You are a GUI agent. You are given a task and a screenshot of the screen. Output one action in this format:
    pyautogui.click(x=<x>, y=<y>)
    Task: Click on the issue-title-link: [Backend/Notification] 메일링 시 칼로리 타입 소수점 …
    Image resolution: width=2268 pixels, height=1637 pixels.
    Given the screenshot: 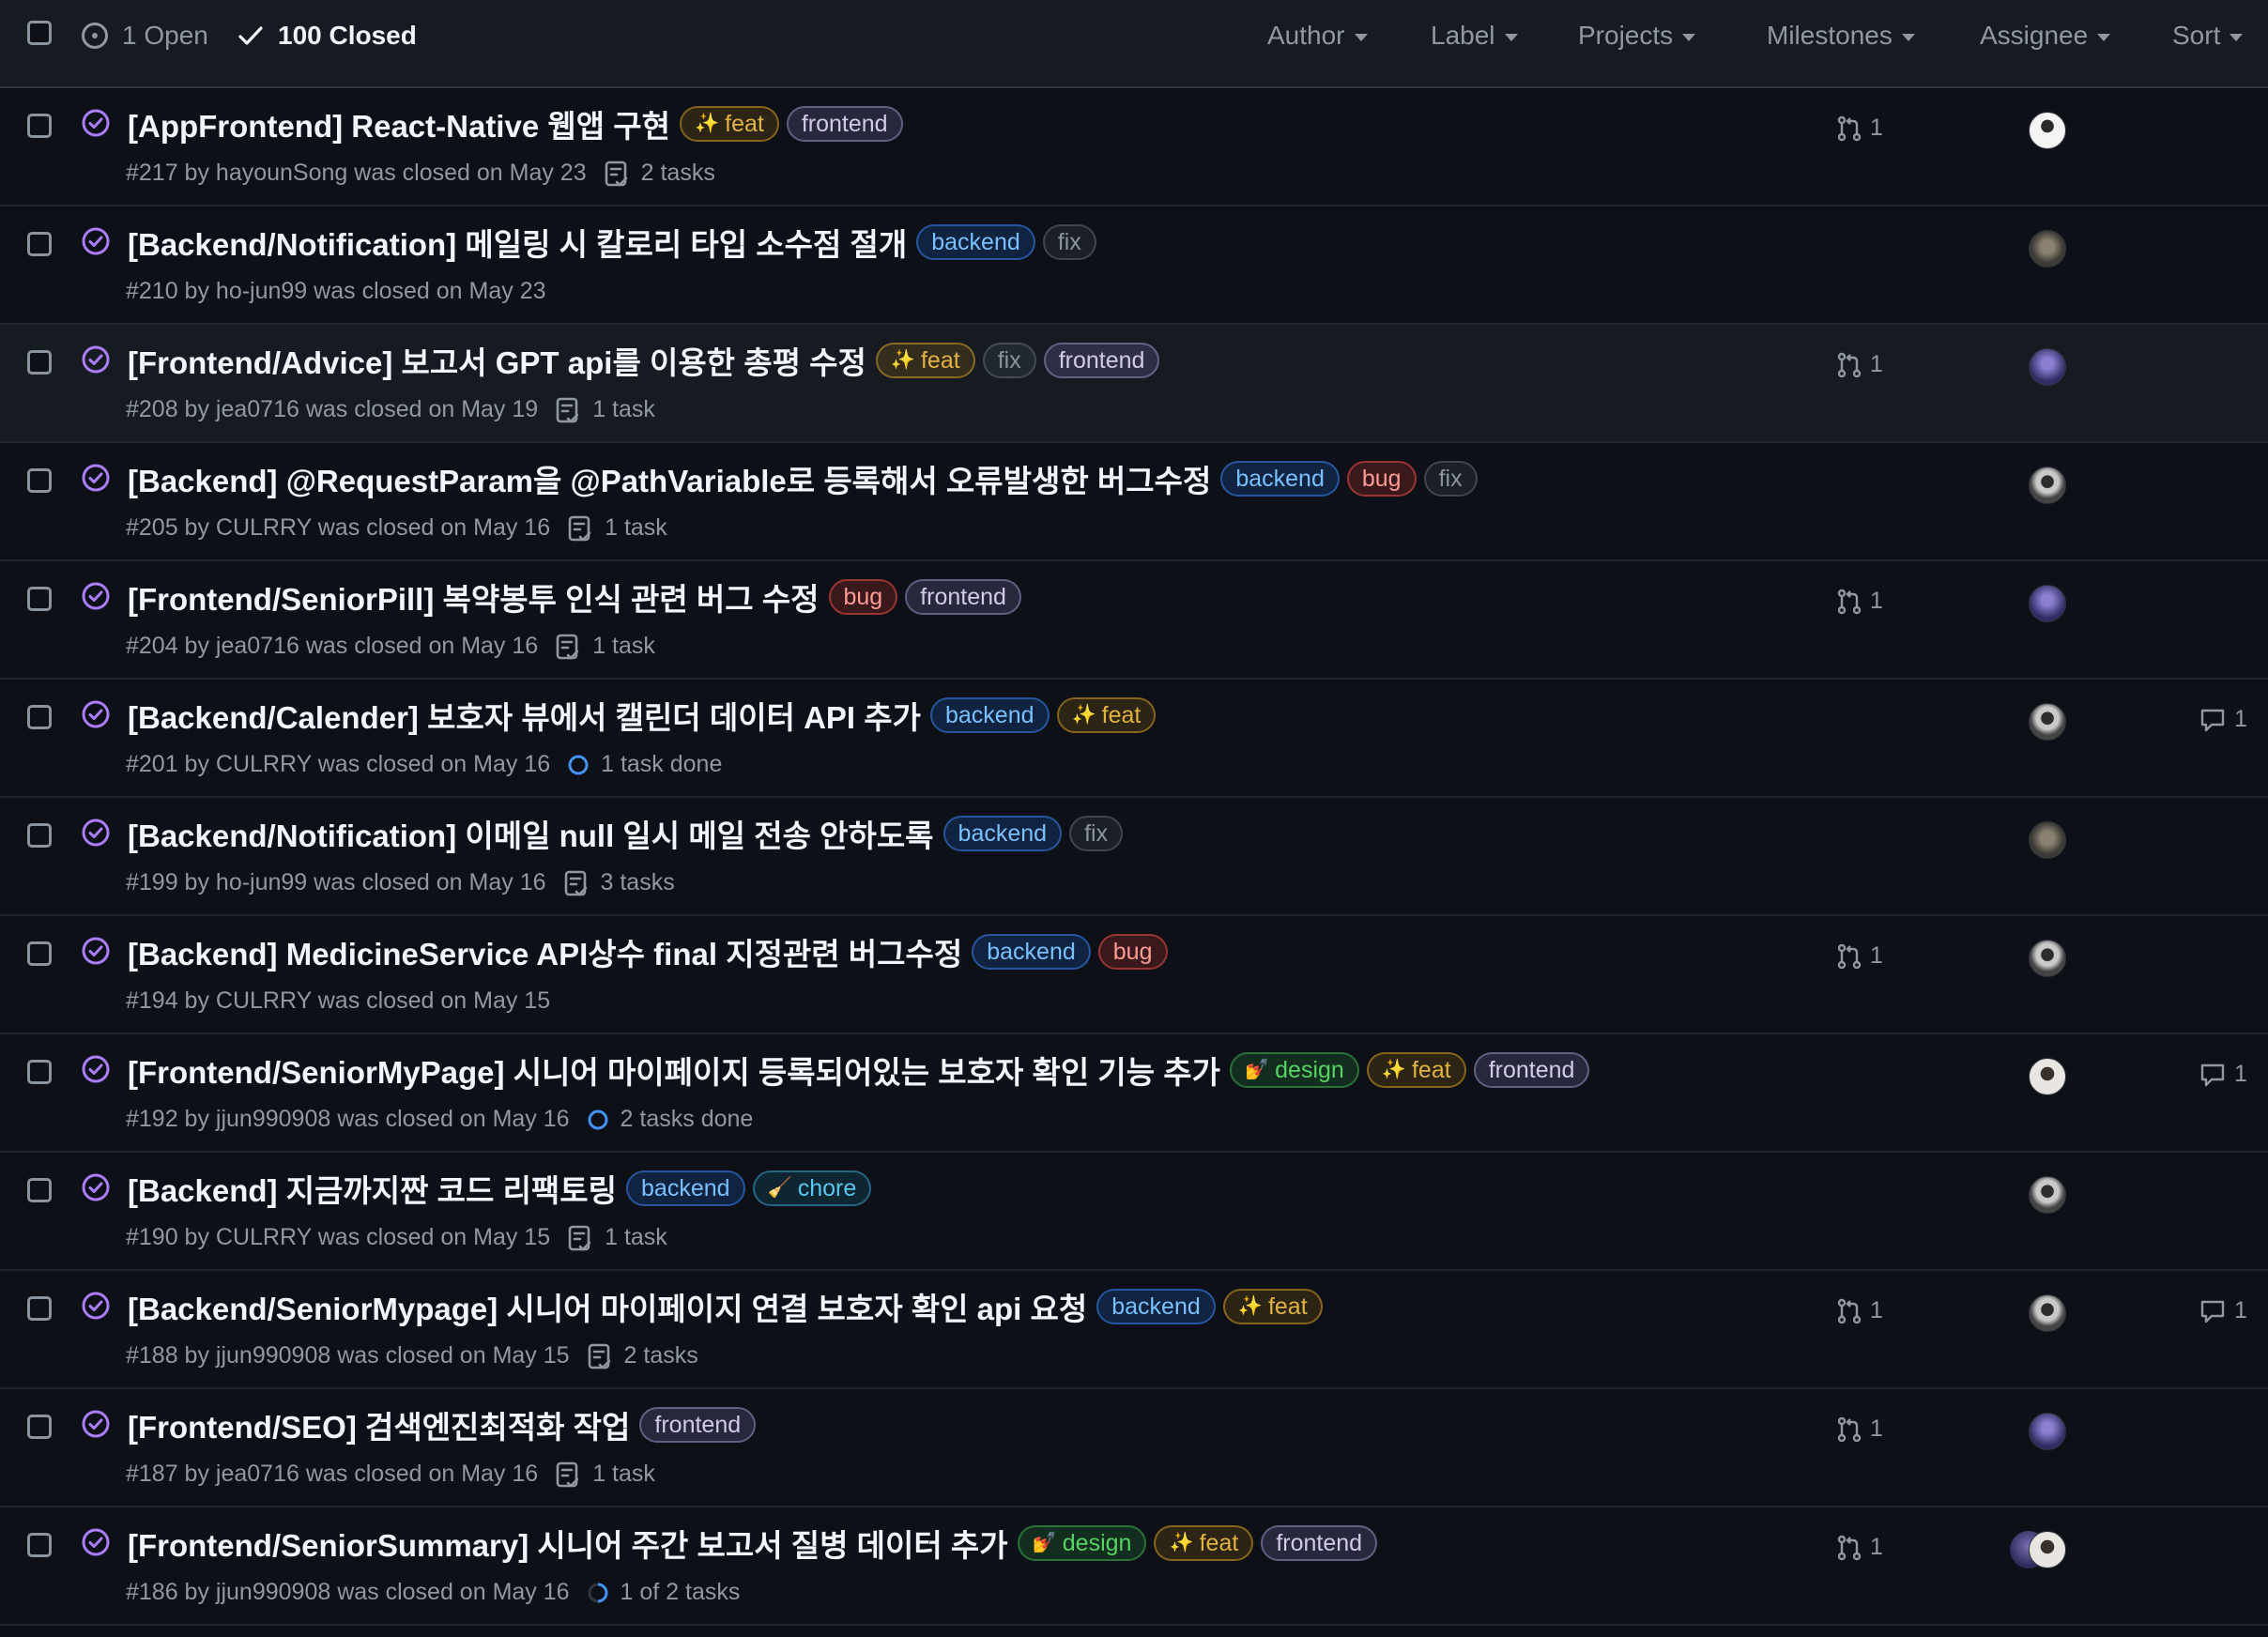 What is the action you would take?
    pyautogui.click(x=517, y=242)
    